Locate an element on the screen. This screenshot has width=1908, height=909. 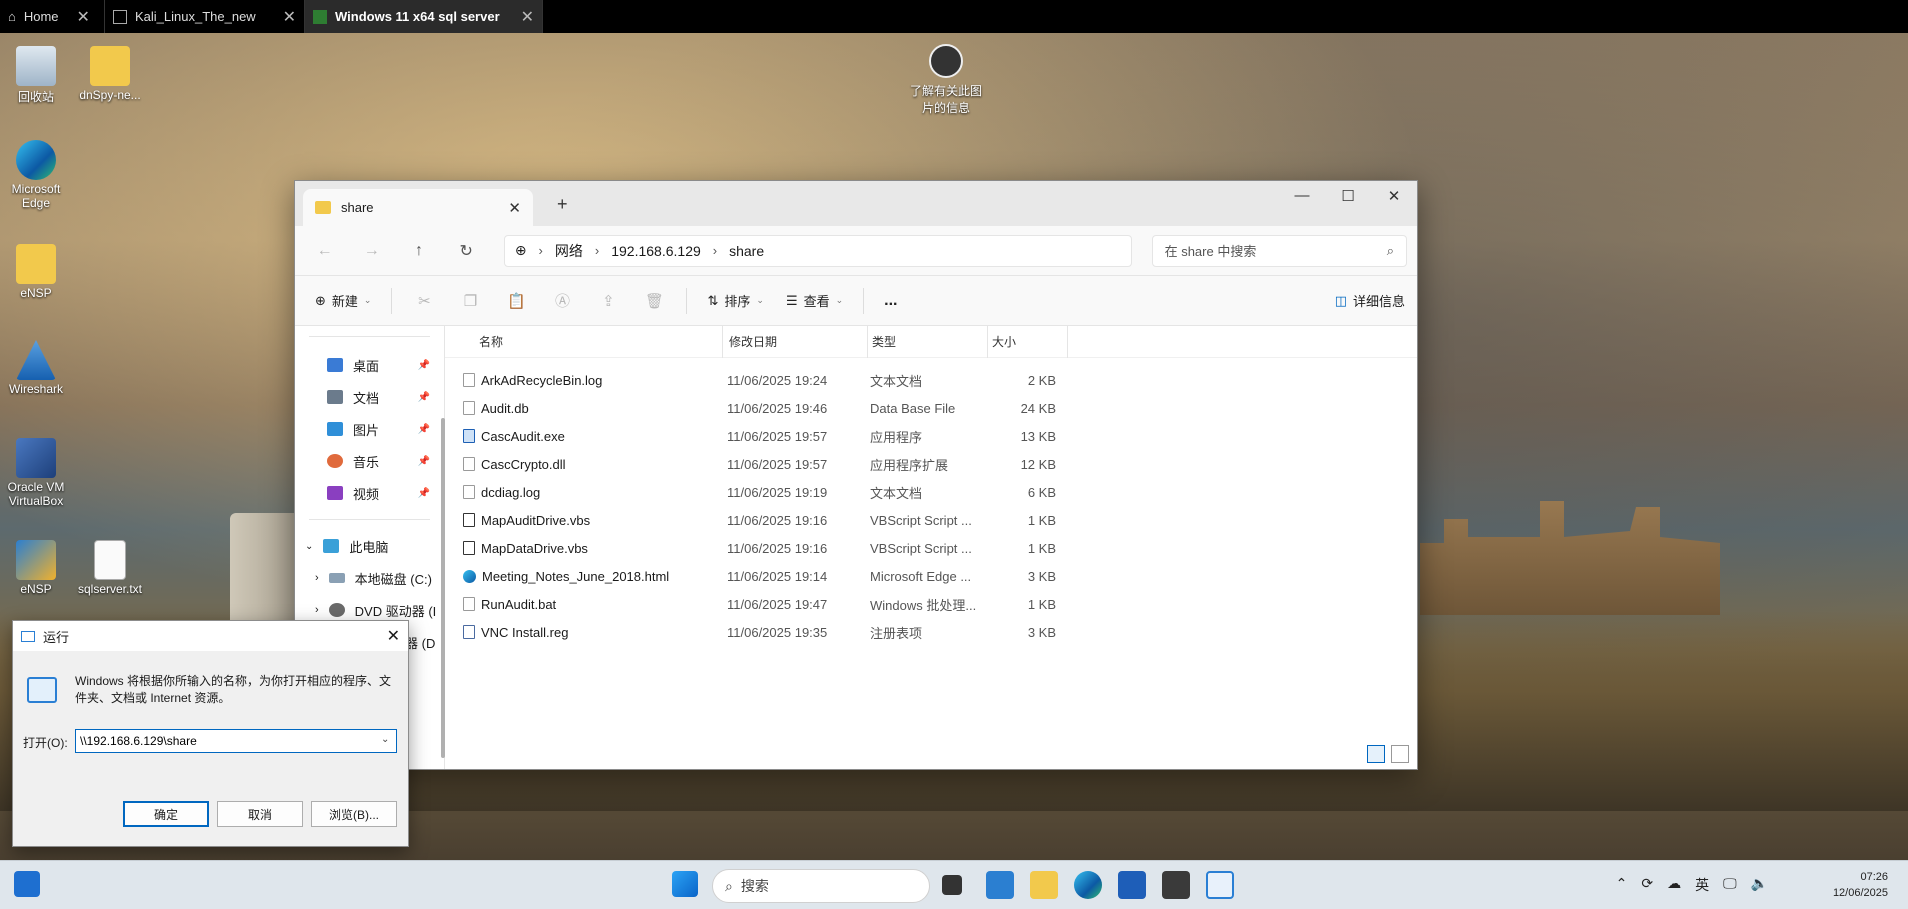
volume-icon: 🔈 is located at coordinates (1759, 885).